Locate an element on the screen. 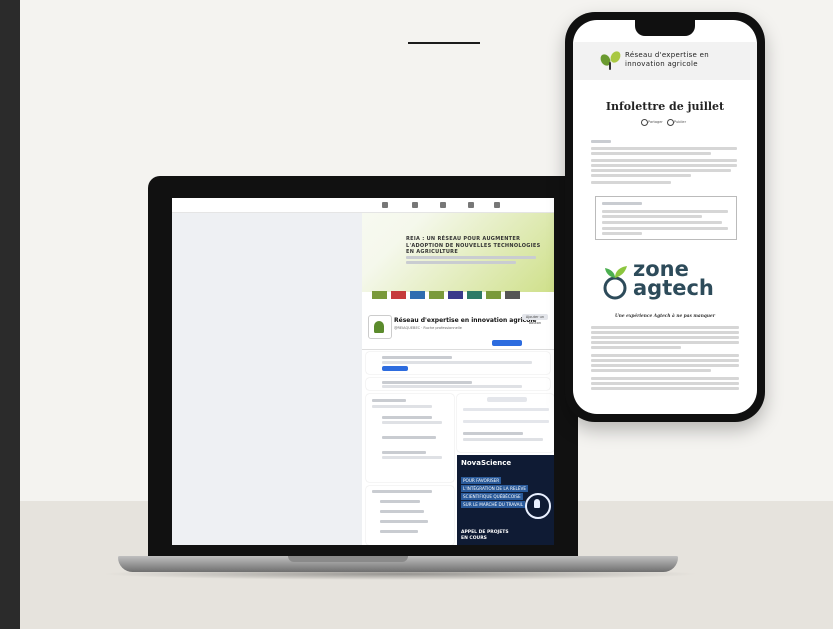  in-this-issue-box is located at coordinates (666, 218).